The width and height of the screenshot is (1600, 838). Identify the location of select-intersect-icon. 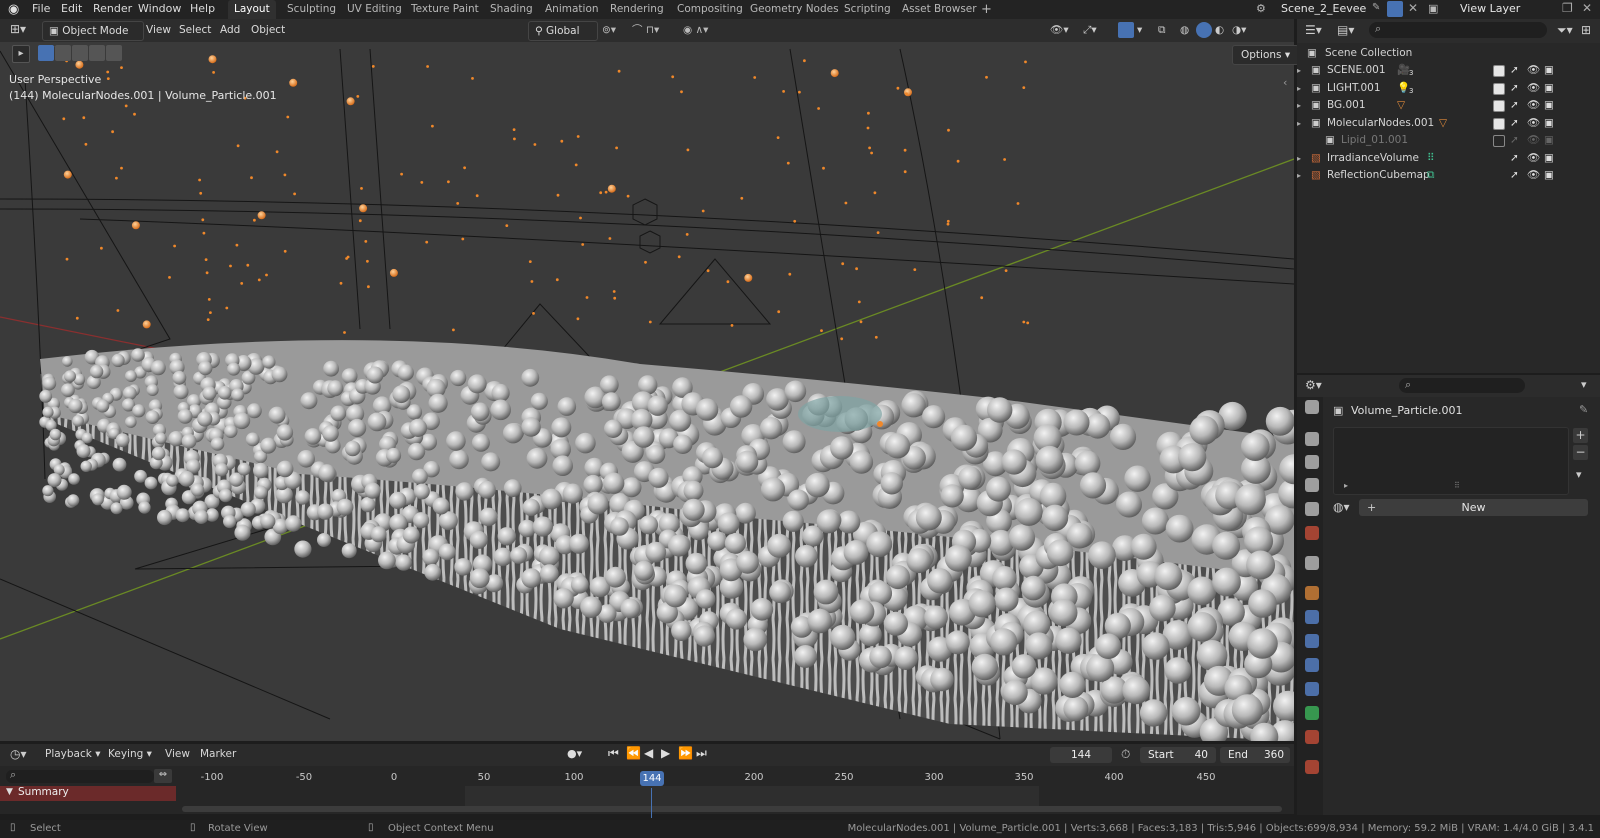
(114, 53).